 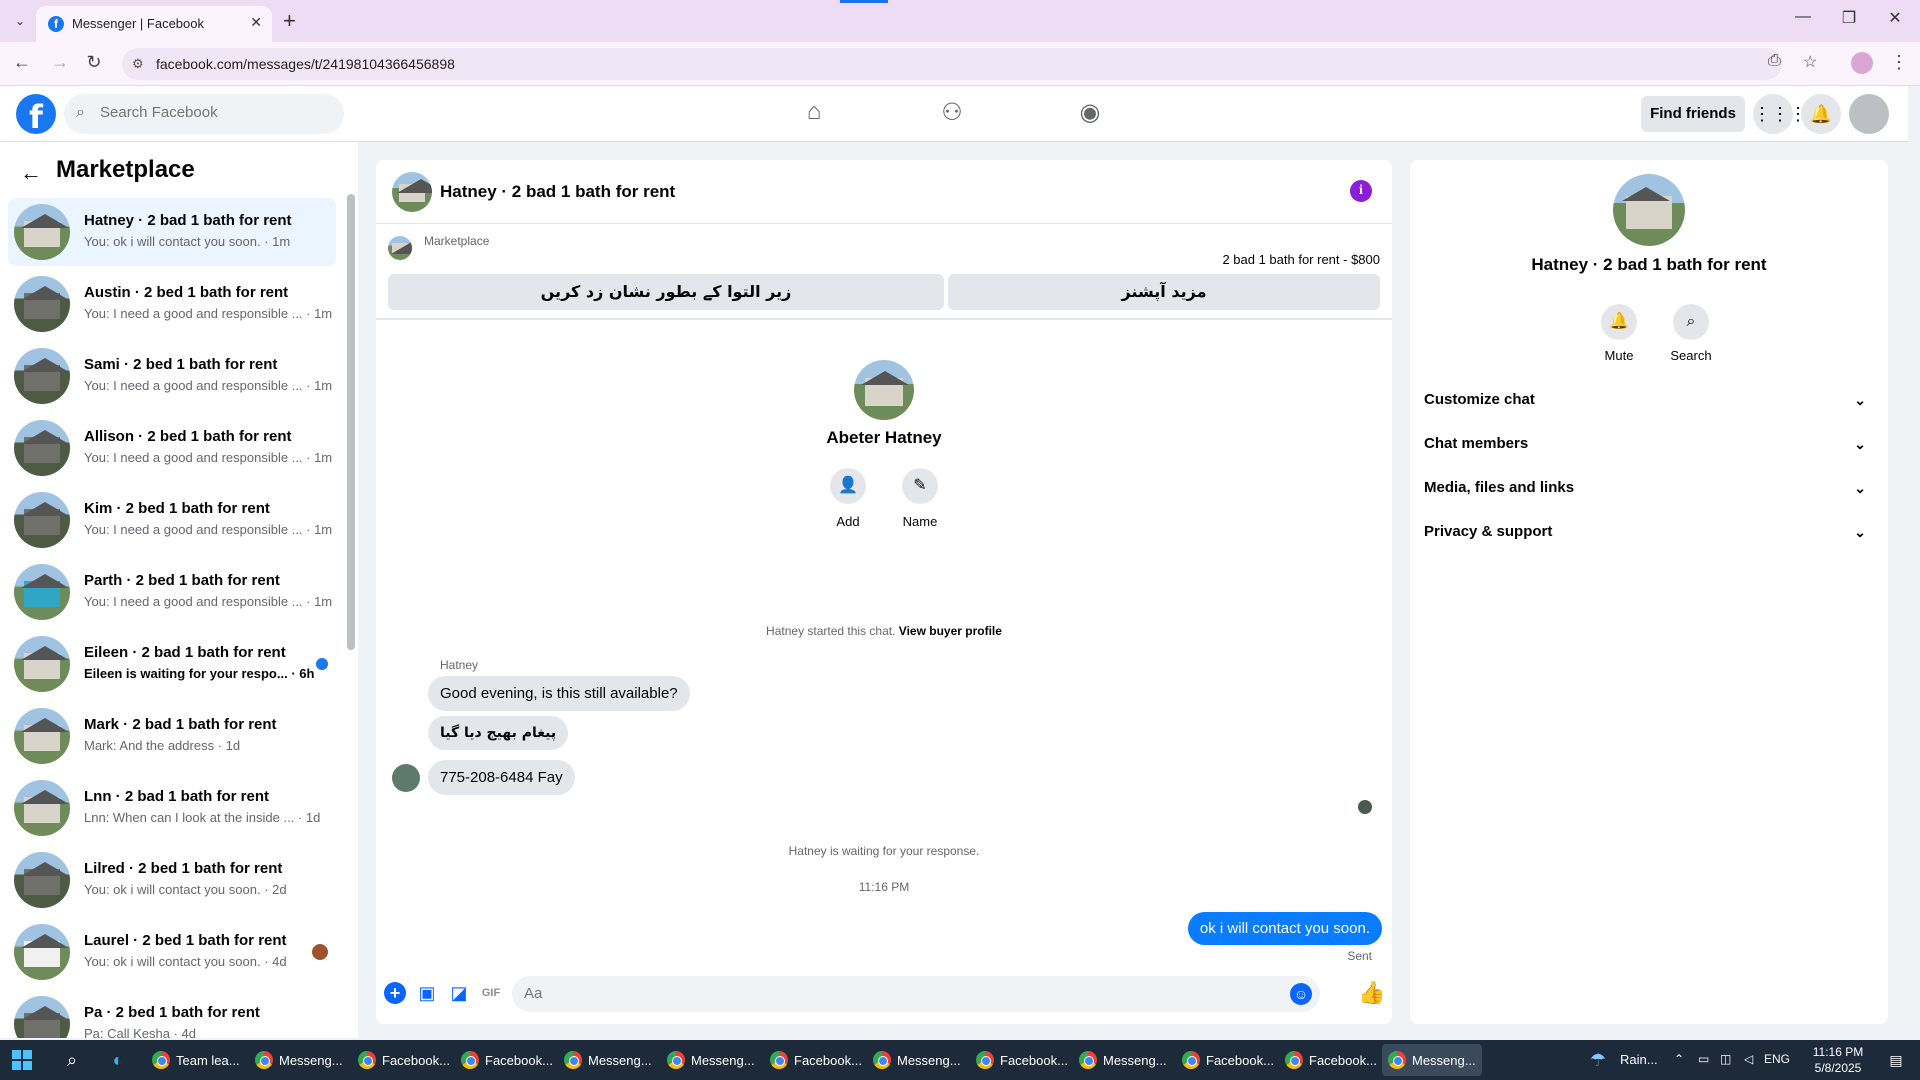 What do you see at coordinates (412, 192) in the screenshot?
I see `chat-thumbnail` at bounding box center [412, 192].